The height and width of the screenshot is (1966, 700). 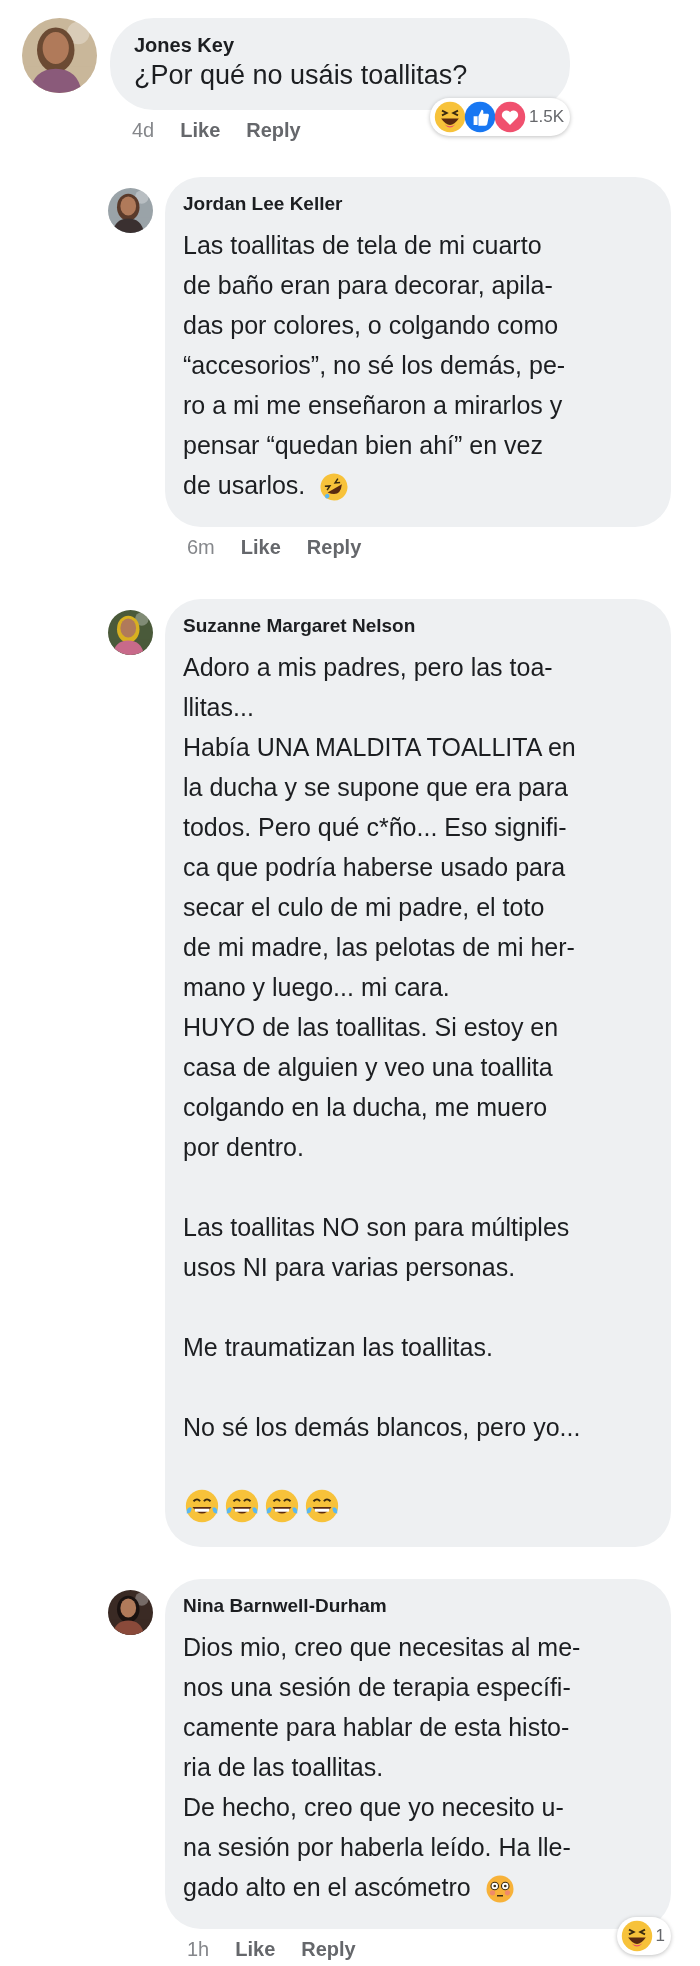 What do you see at coordinates (380, 907) in the screenshot?
I see `comment-text: Adoro a mis padres, pero las toa- llitas... Había UNA MALDITA TOALLITA en la ducha y se supone que era para todos. Pero qué c*ño... Eso signifi- ca que podría haberse usado para secar el culo de mi padre, el toto de mi madre, las pelotas de mi her- mano y luego... mi cara. HUYO de las toallitas. Si estoy en casa de alguien y veo una toallita colgando en la ducha, me muero por dentro.` at bounding box center [380, 907].